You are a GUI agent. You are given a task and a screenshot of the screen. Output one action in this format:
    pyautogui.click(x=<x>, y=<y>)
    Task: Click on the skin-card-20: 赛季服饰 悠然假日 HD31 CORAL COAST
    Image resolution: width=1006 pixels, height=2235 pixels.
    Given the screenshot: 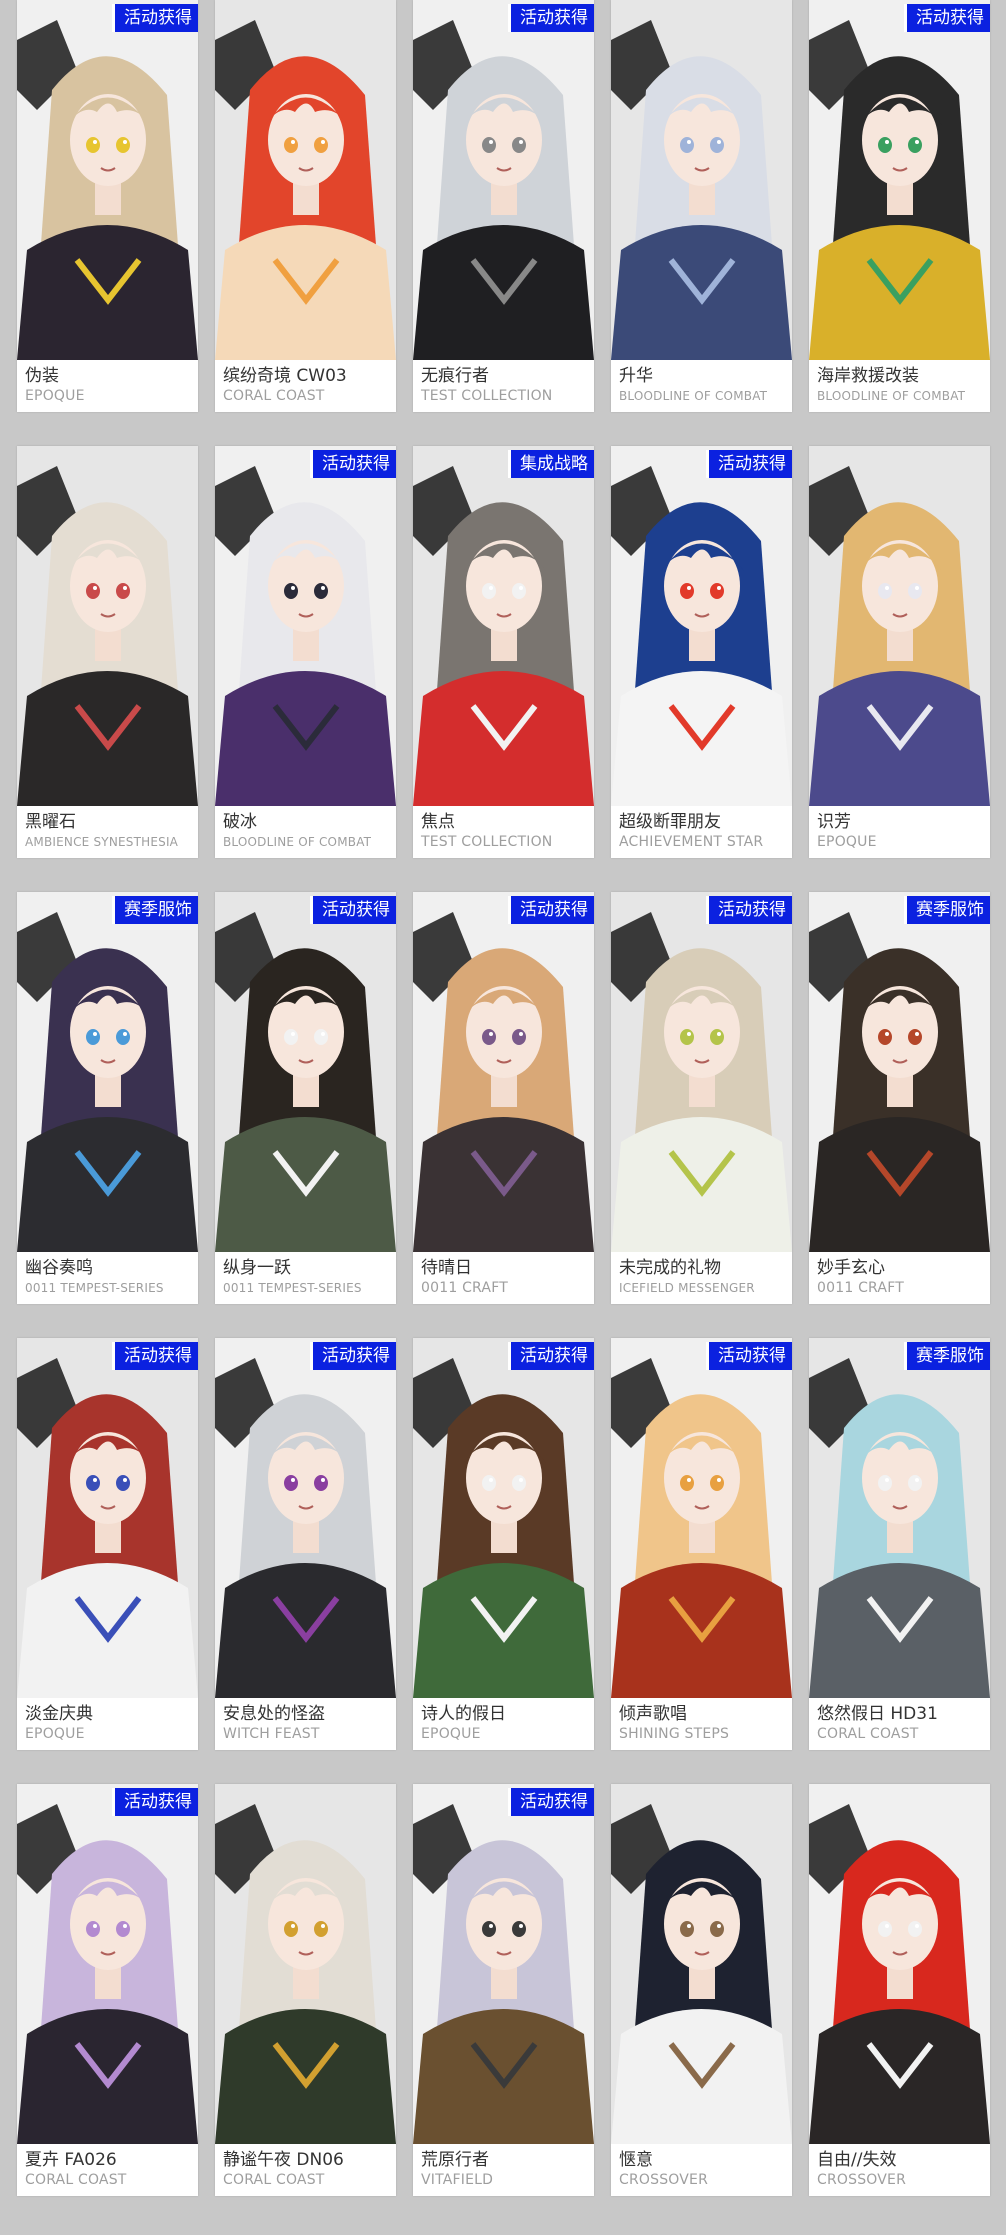 What is the action you would take?
    pyautogui.click(x=899, y=1544)
    